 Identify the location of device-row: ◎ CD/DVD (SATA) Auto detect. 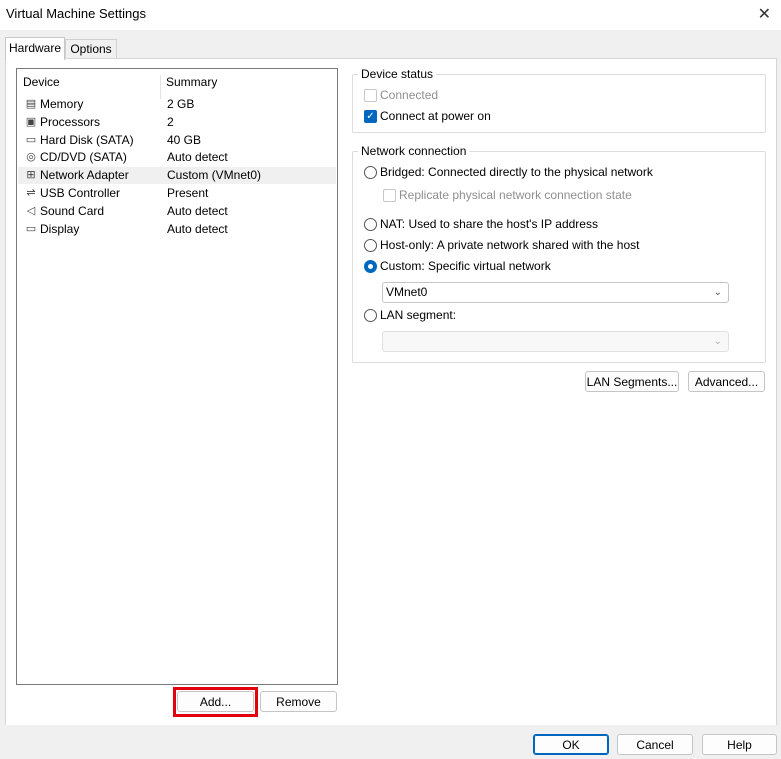
(177, 157).